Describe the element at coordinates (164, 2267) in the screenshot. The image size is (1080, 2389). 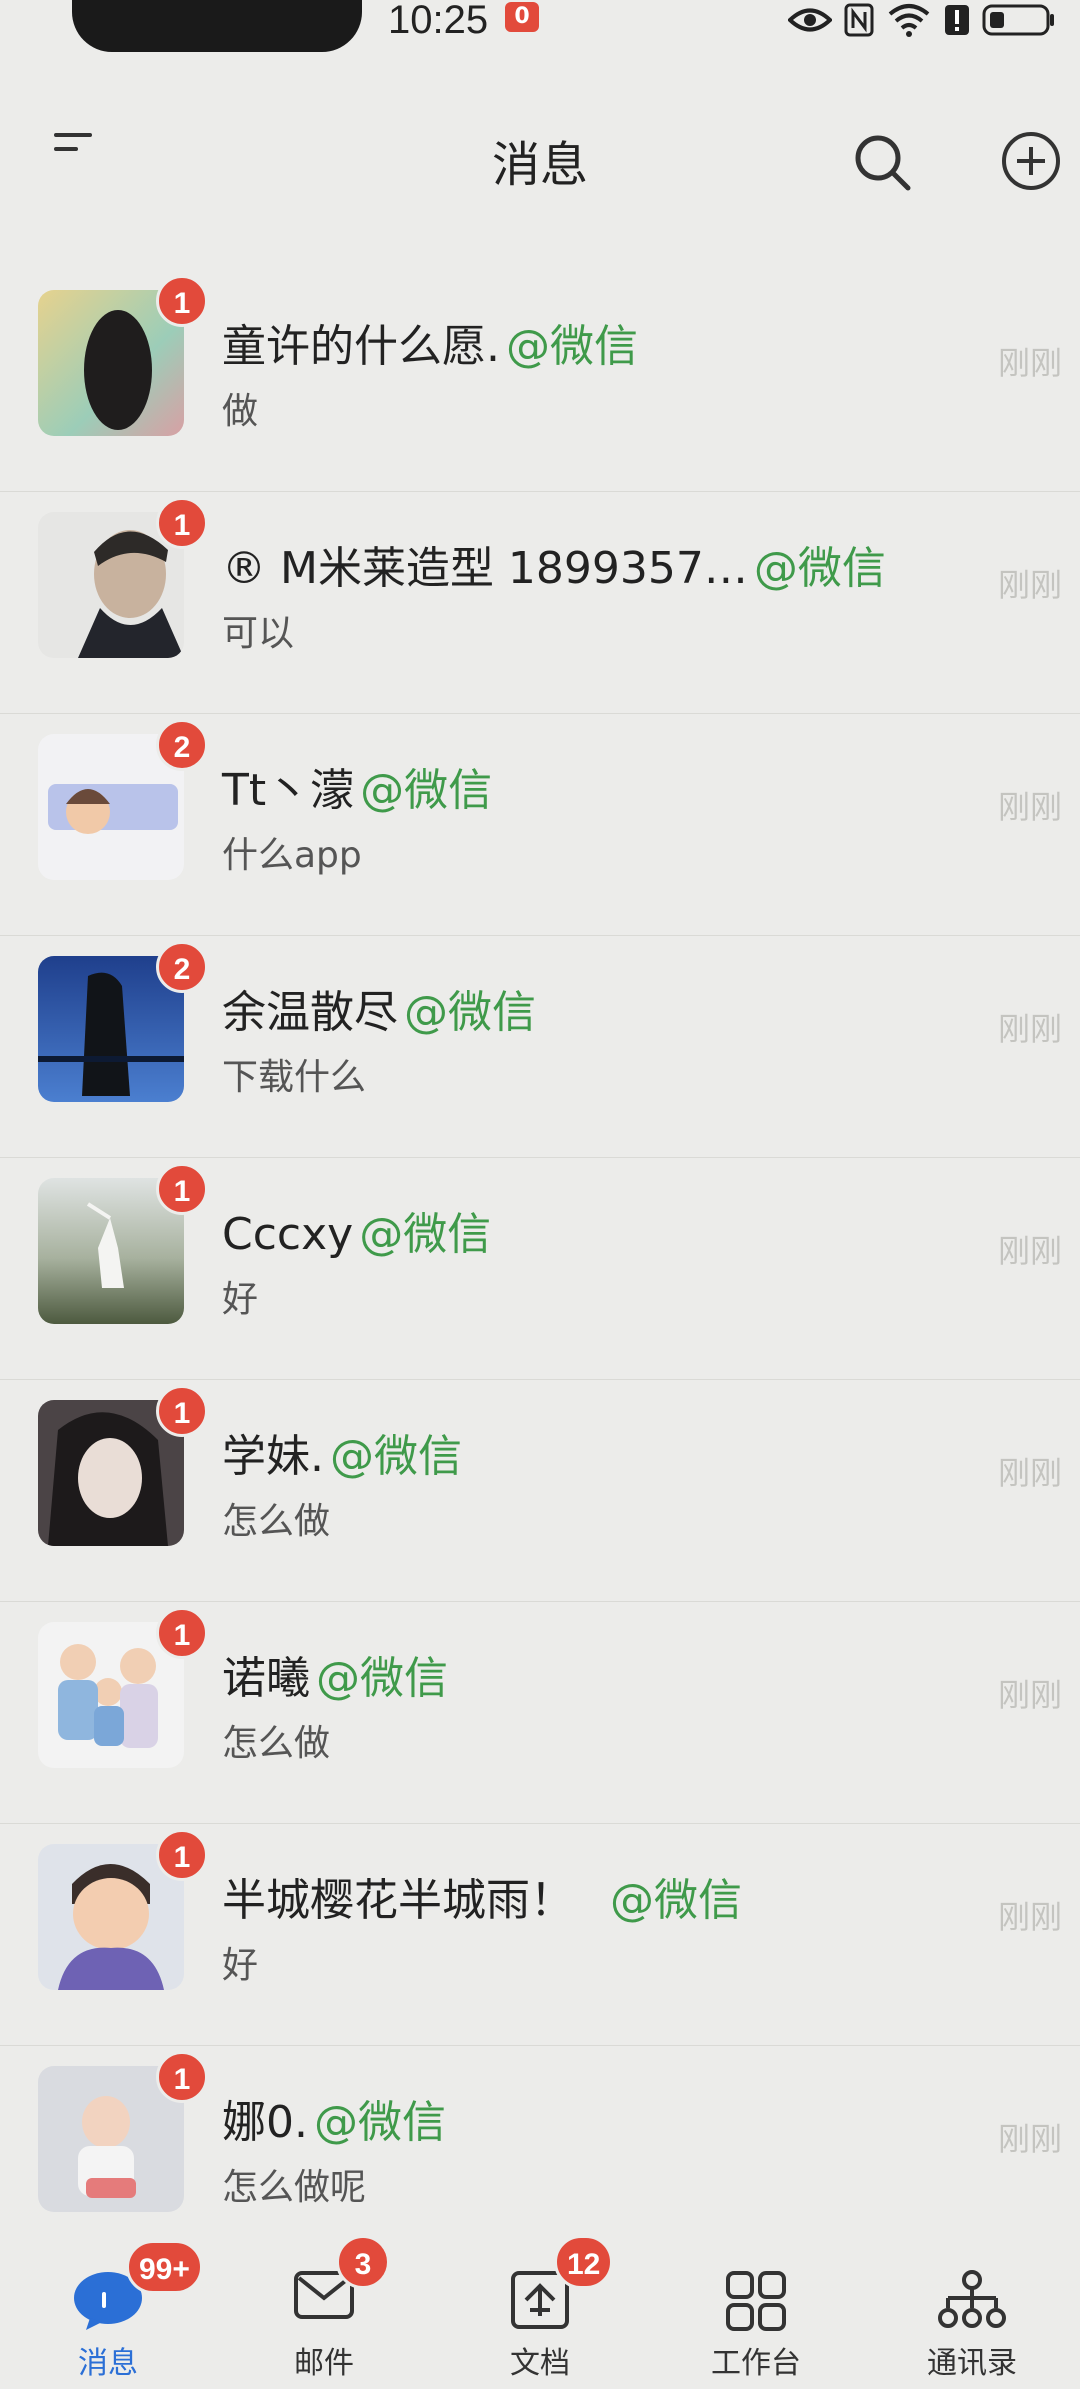
I see `tab-badge: 99+` at that location.